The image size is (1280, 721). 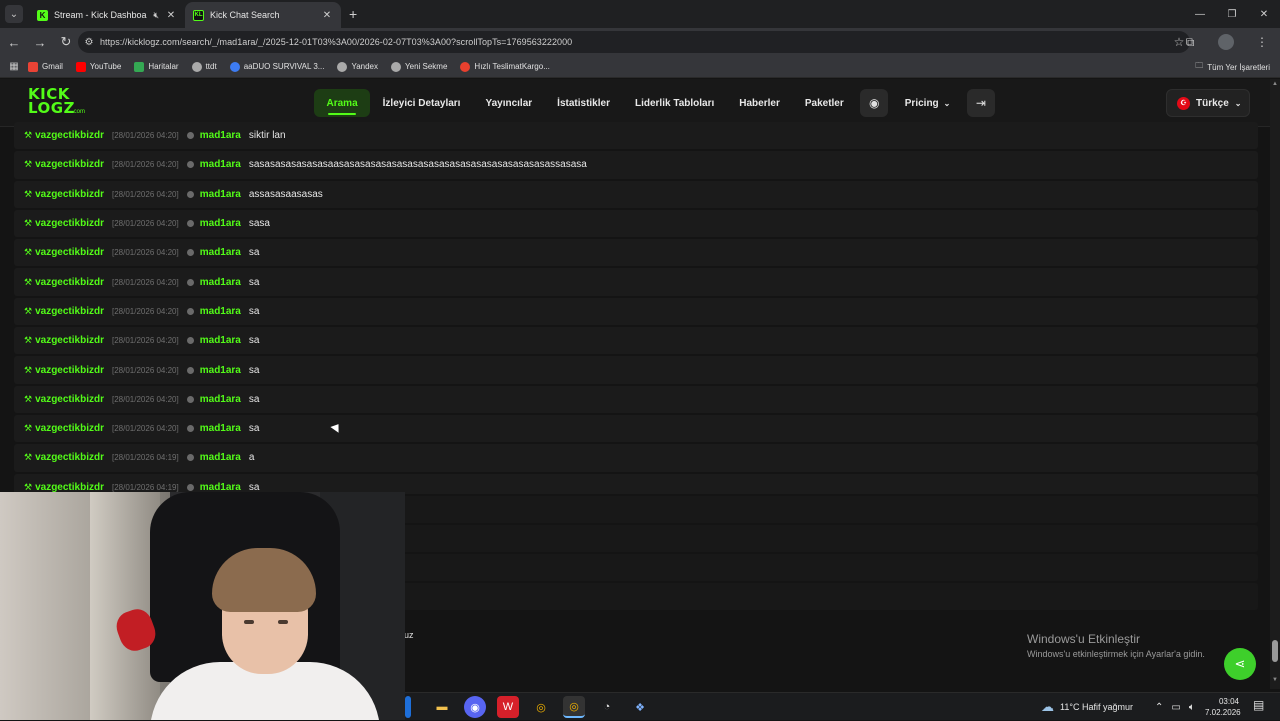 What do you see at coordinates (66, 42) in the screenshot?
I see `reload-icon: ↻` at bounding box center [66, 42].